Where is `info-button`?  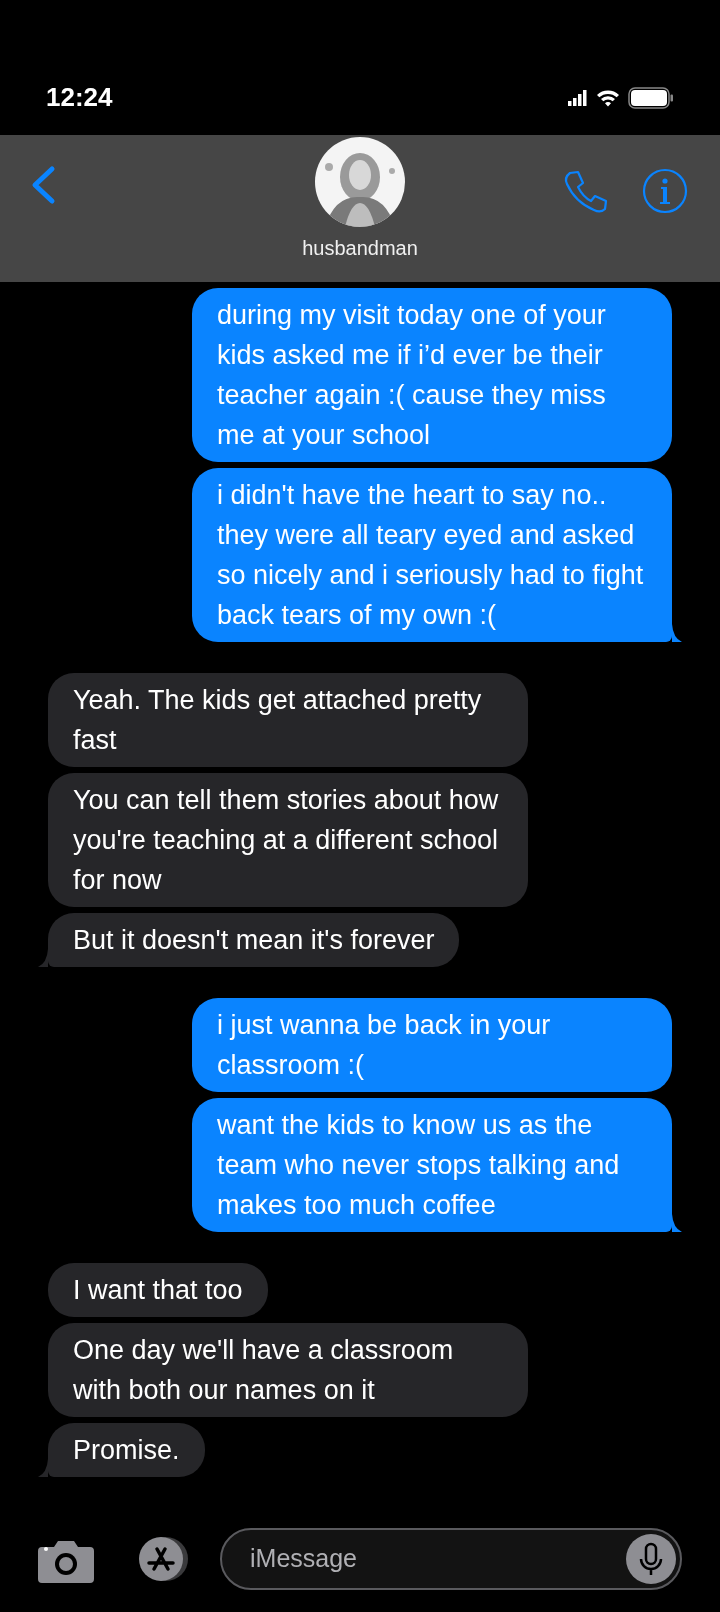 info-button is located at coordinates (665, 191).